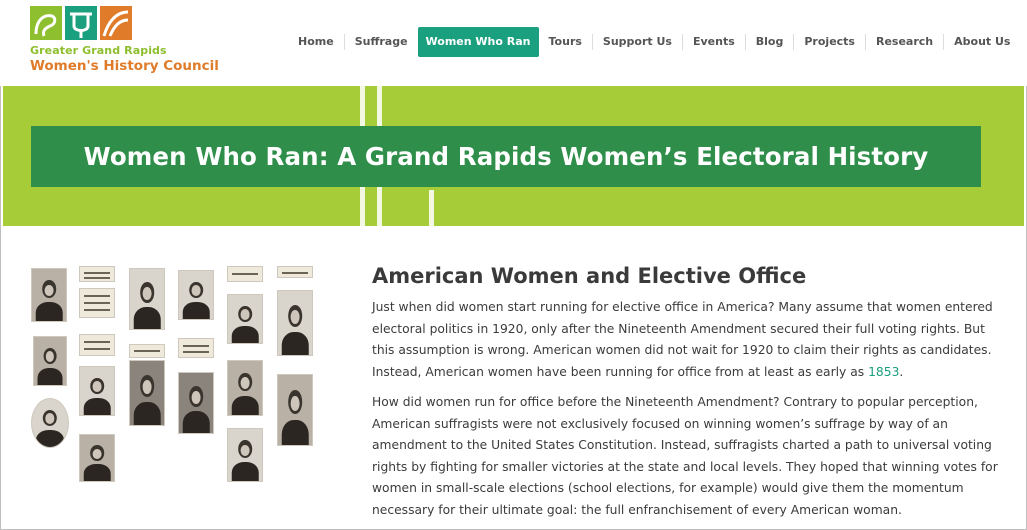 This screenshot has height=530, width=1027. Describe the element at coordinates (124, 66) in the screenshot. I see `logo-text-line2: Women's History Council` at that location.